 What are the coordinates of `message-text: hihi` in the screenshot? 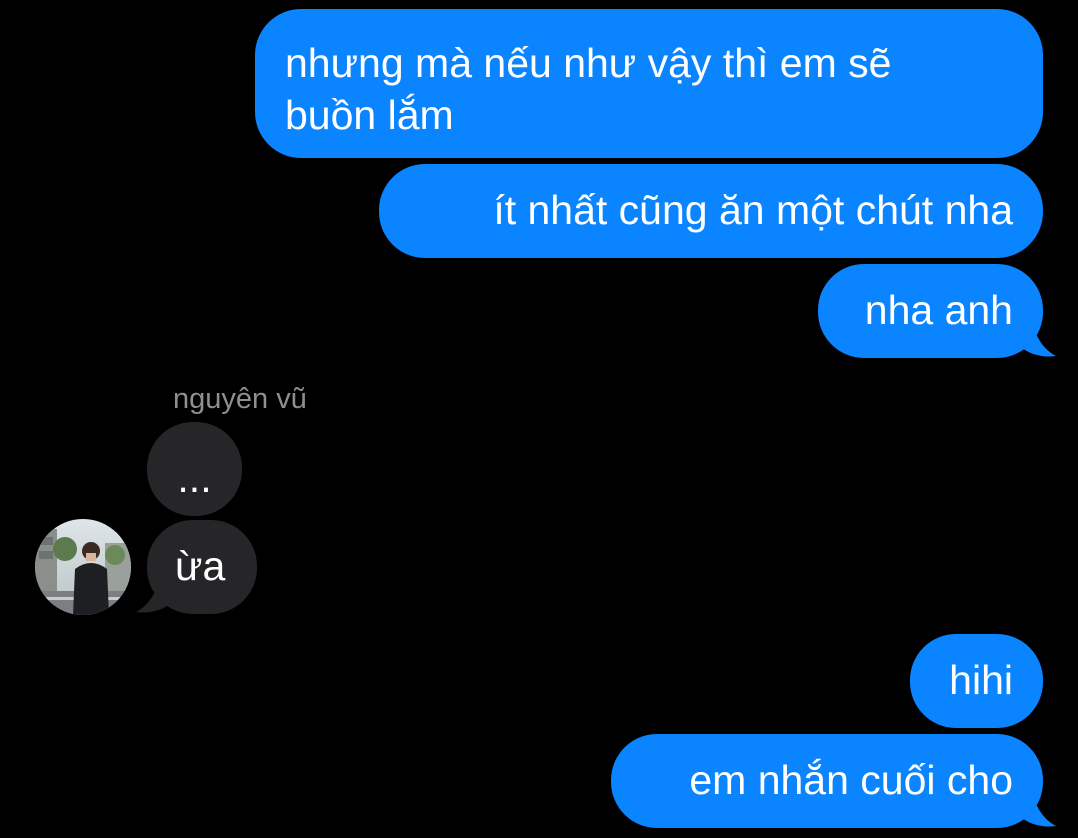 It's located at (981, 680).